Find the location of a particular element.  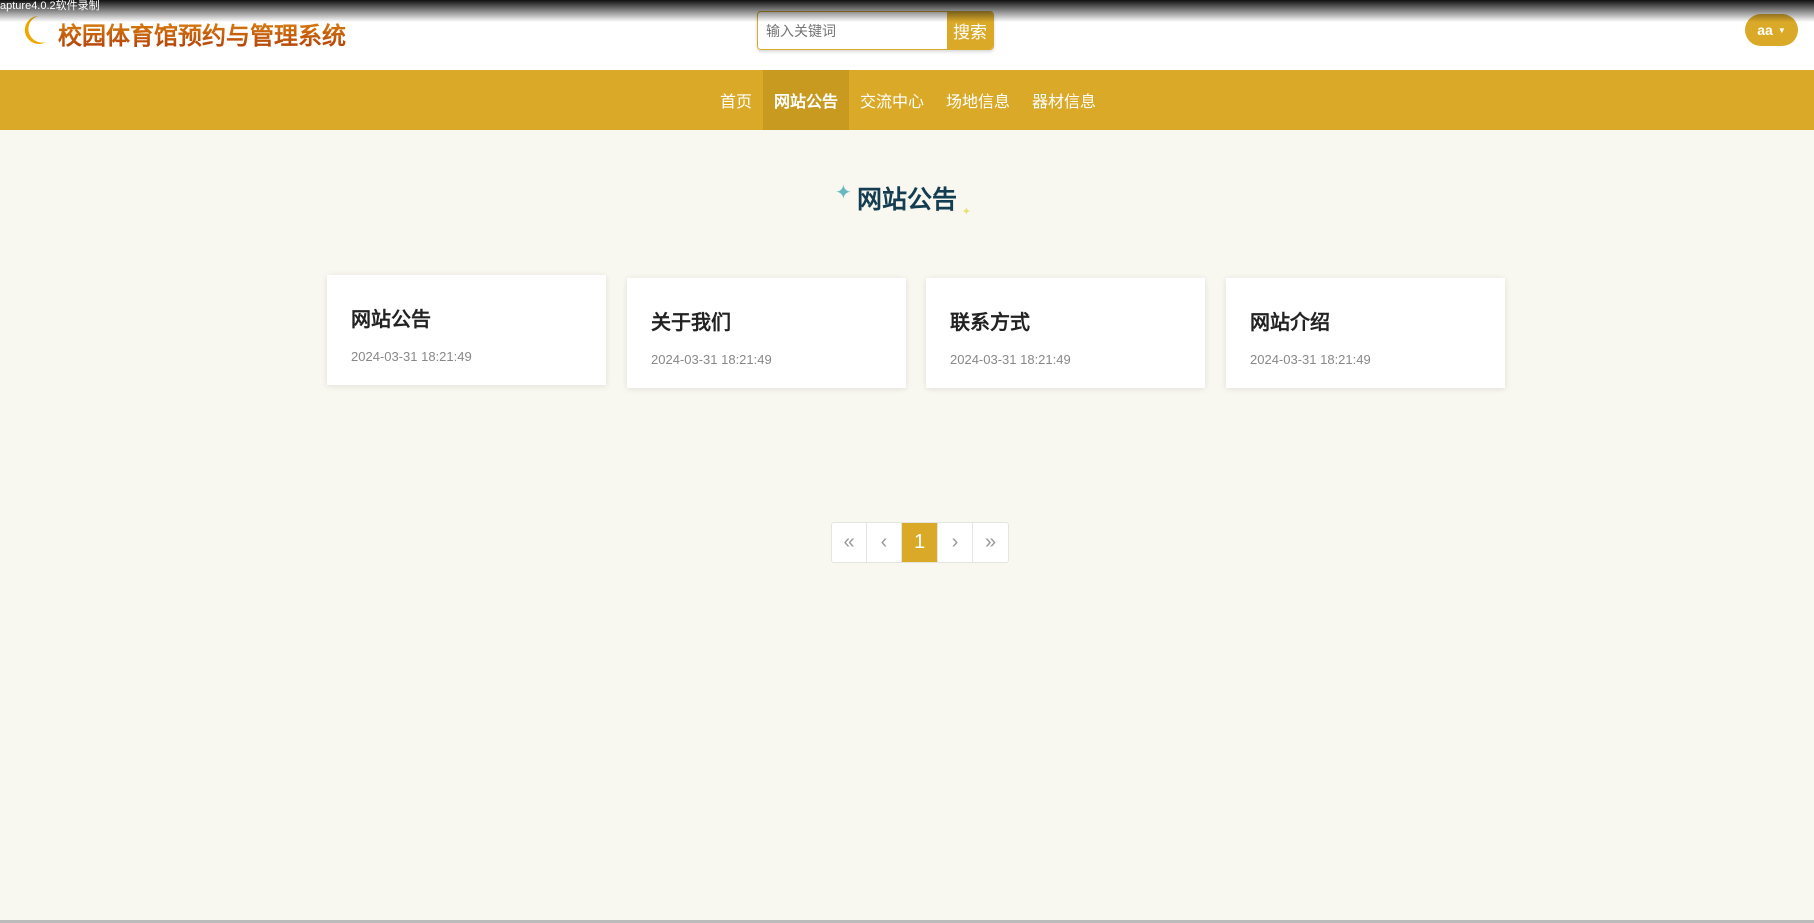

current-page: 1 is located at coordinates (920, 542).